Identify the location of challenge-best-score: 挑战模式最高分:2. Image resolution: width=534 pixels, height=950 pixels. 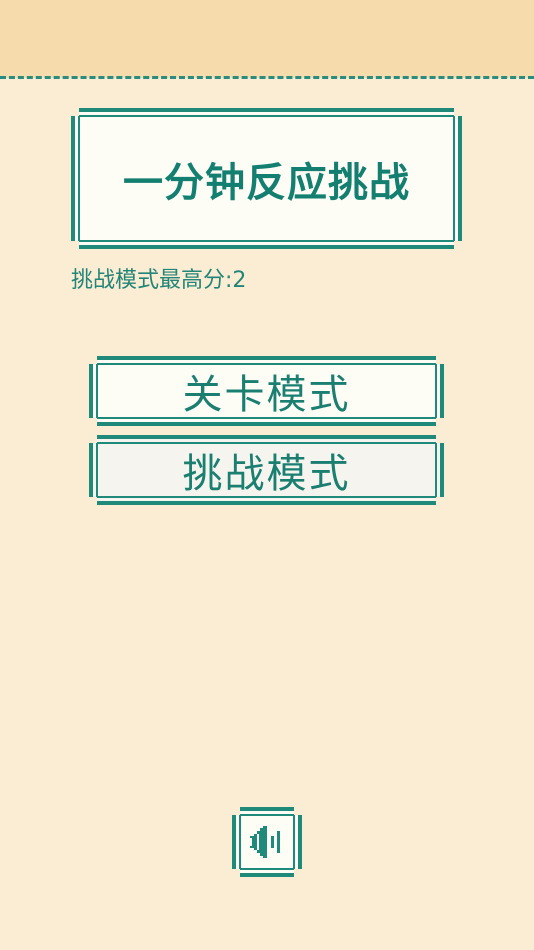
(159, 280).